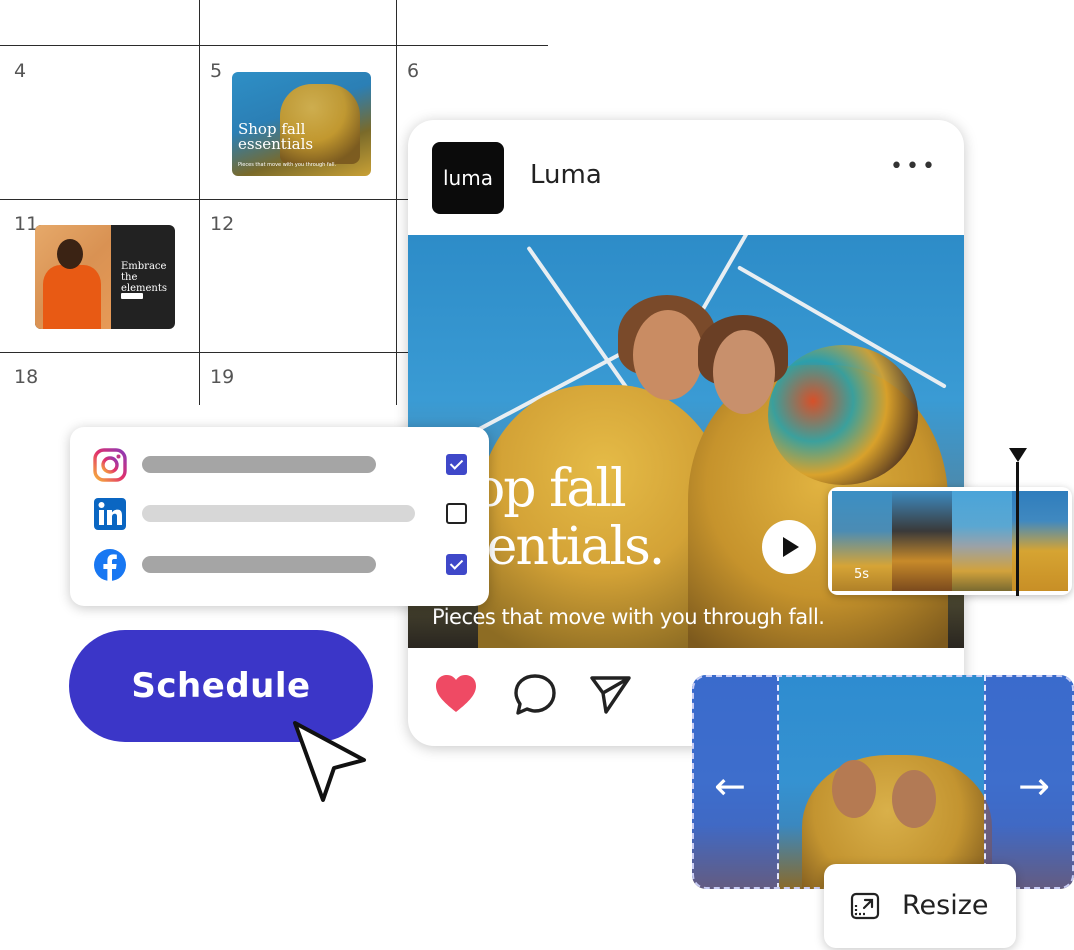 This screenshot has height=950, width=1074. I want to click on clip-duration: 5s, so click(862, 574).